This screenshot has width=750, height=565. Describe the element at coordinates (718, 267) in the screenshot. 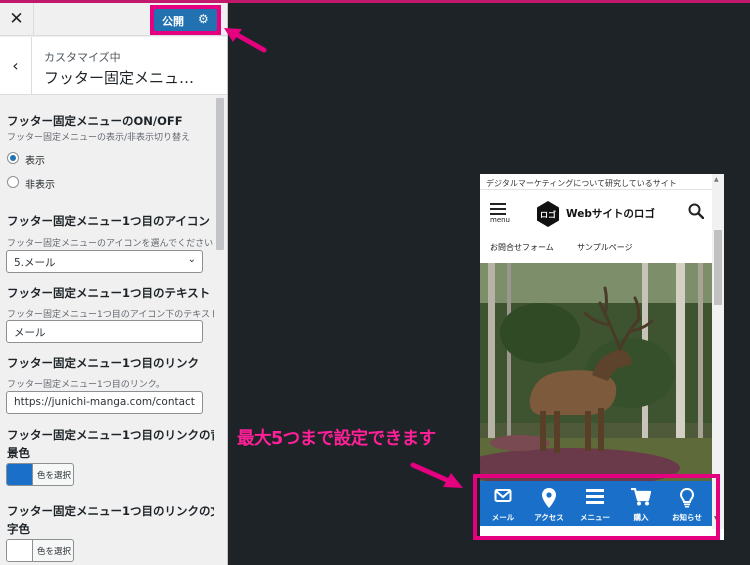

I see `preview-scrollbar-thumb` at that location.